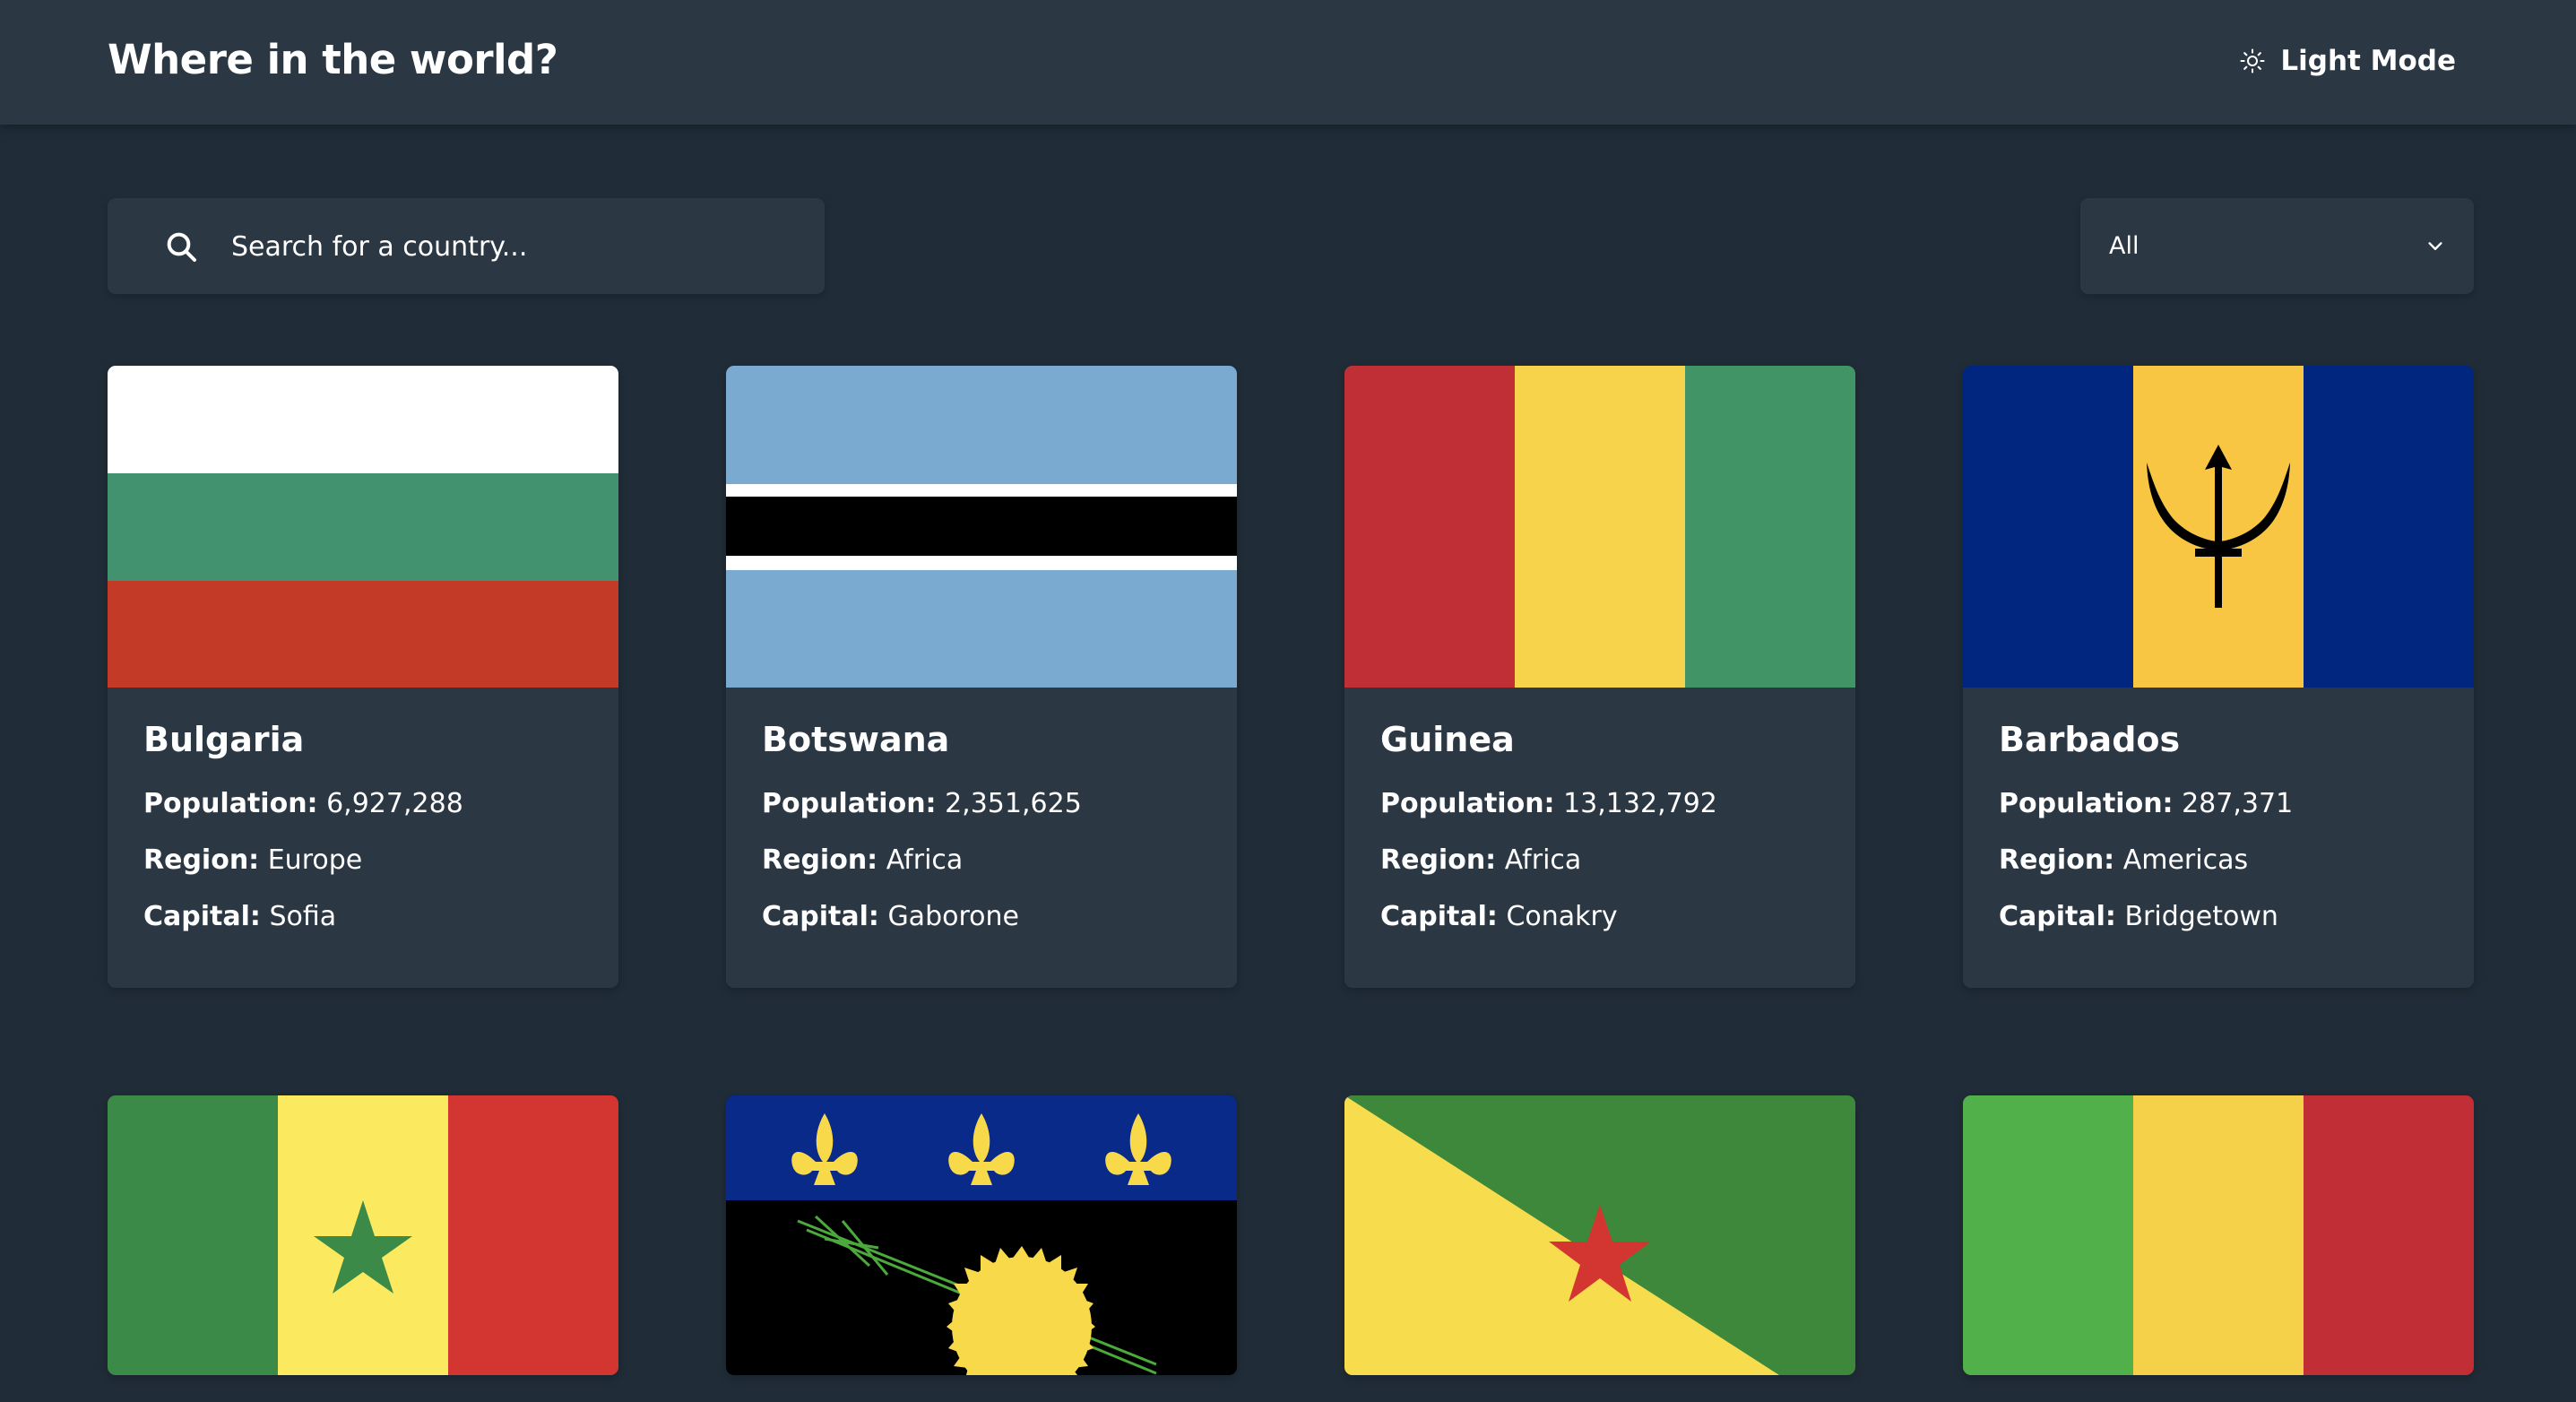  Describe the element at coordinates (1013, 803) in the screenshot. I see `population-value: 2,351,625` at that location.